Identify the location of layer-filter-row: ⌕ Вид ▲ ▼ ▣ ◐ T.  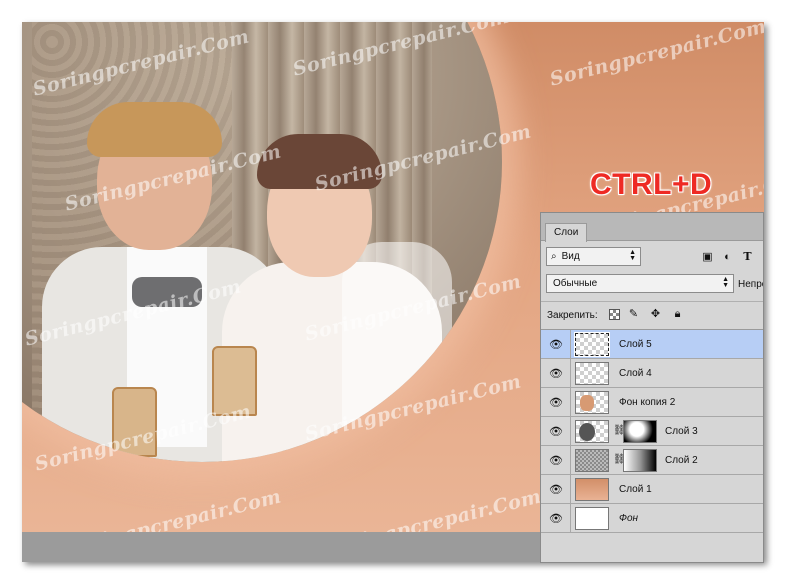
(652, 258).